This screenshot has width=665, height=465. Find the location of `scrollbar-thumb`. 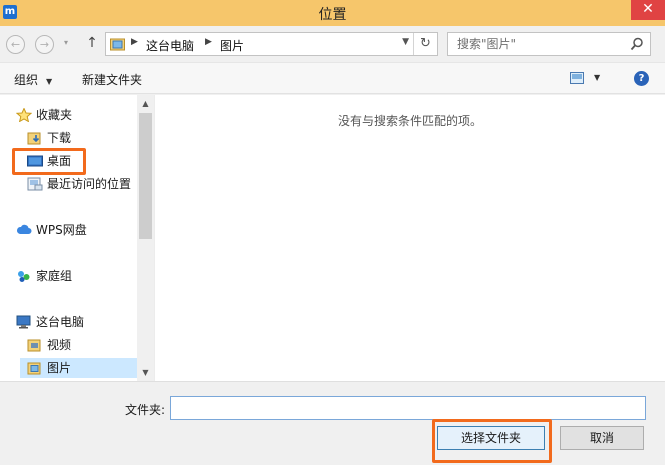

scrollbar-thumb is located at coordinates (145, 176).